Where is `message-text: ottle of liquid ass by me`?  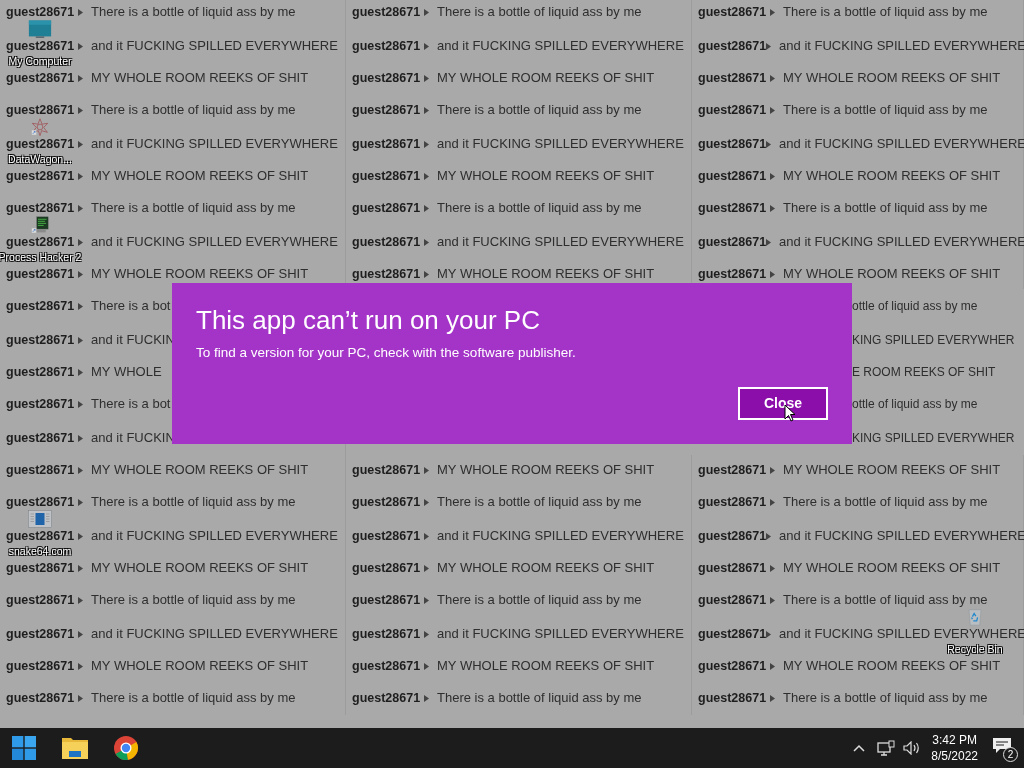 message-text: ottle of liquid ass by me is located at coordinates (915, 306).